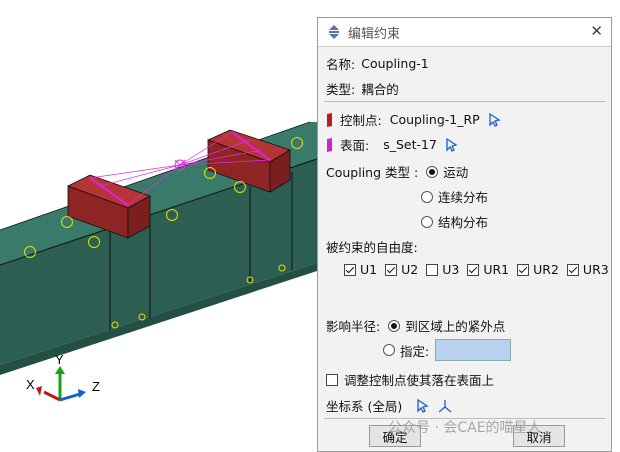 The width and height of the screenshot is (620, 452). I want to click on dof-label-row: 被约束的自由度:, so click(372, 246).